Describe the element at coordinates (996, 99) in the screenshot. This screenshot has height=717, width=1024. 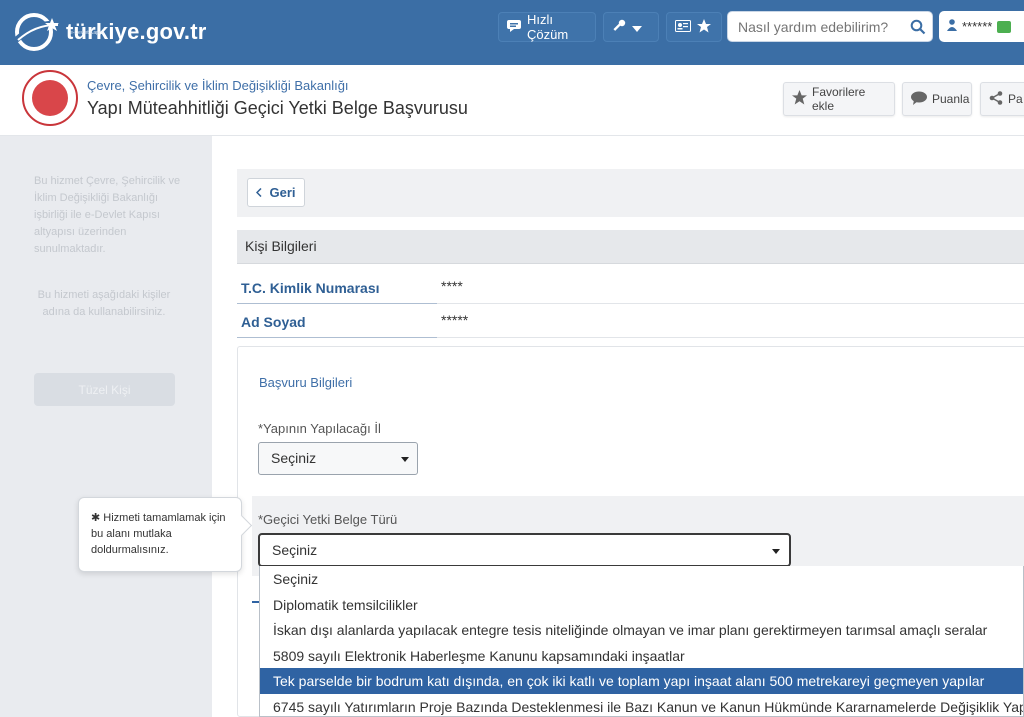
I see `share-icon` at that location.